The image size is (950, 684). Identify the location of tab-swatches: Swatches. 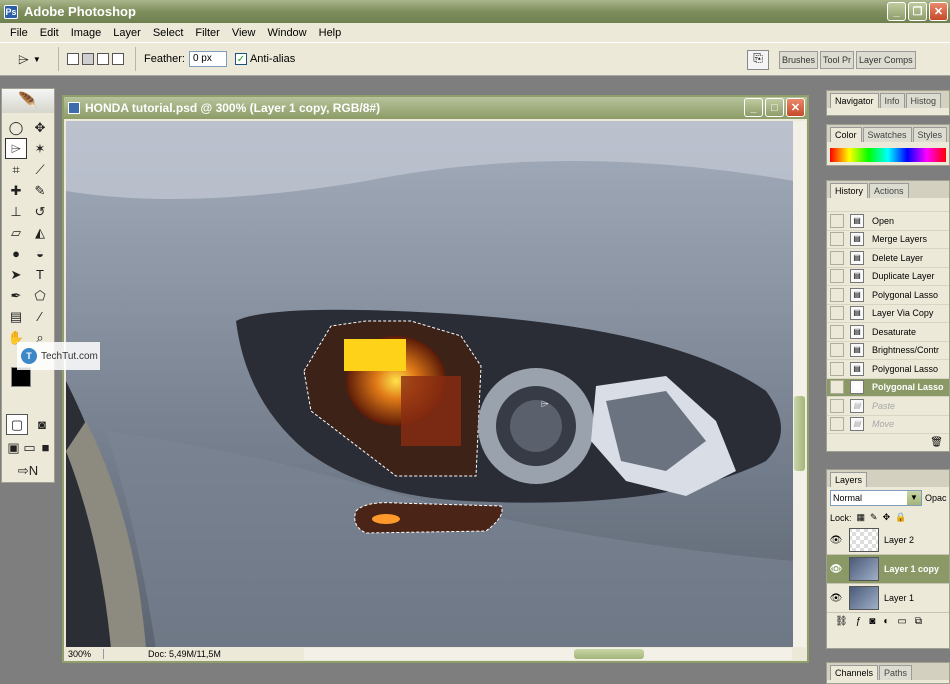
(887, 134).